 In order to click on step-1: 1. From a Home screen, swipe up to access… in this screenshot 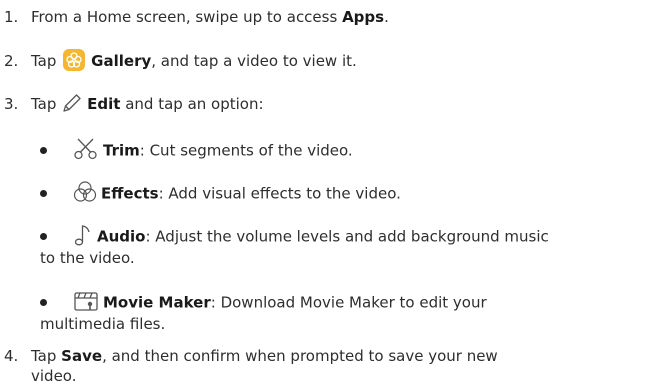, I will do `click(196, 17)`.